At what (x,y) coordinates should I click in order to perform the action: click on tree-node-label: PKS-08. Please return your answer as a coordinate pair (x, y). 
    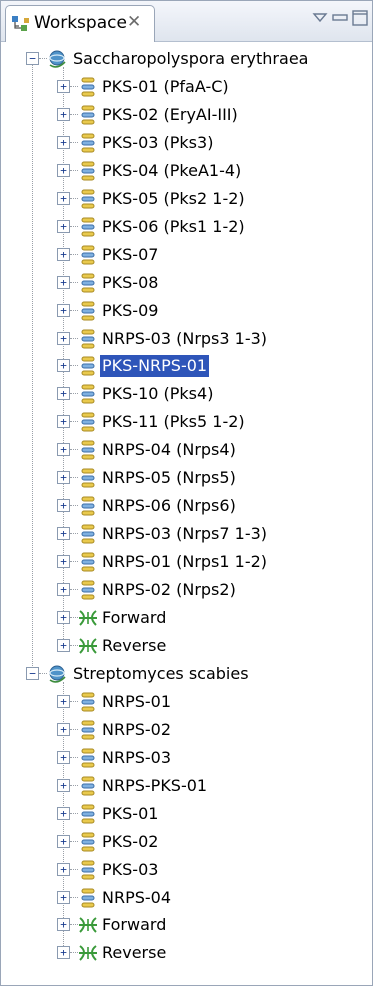
    Looking at the image, I should click on (130, 282).